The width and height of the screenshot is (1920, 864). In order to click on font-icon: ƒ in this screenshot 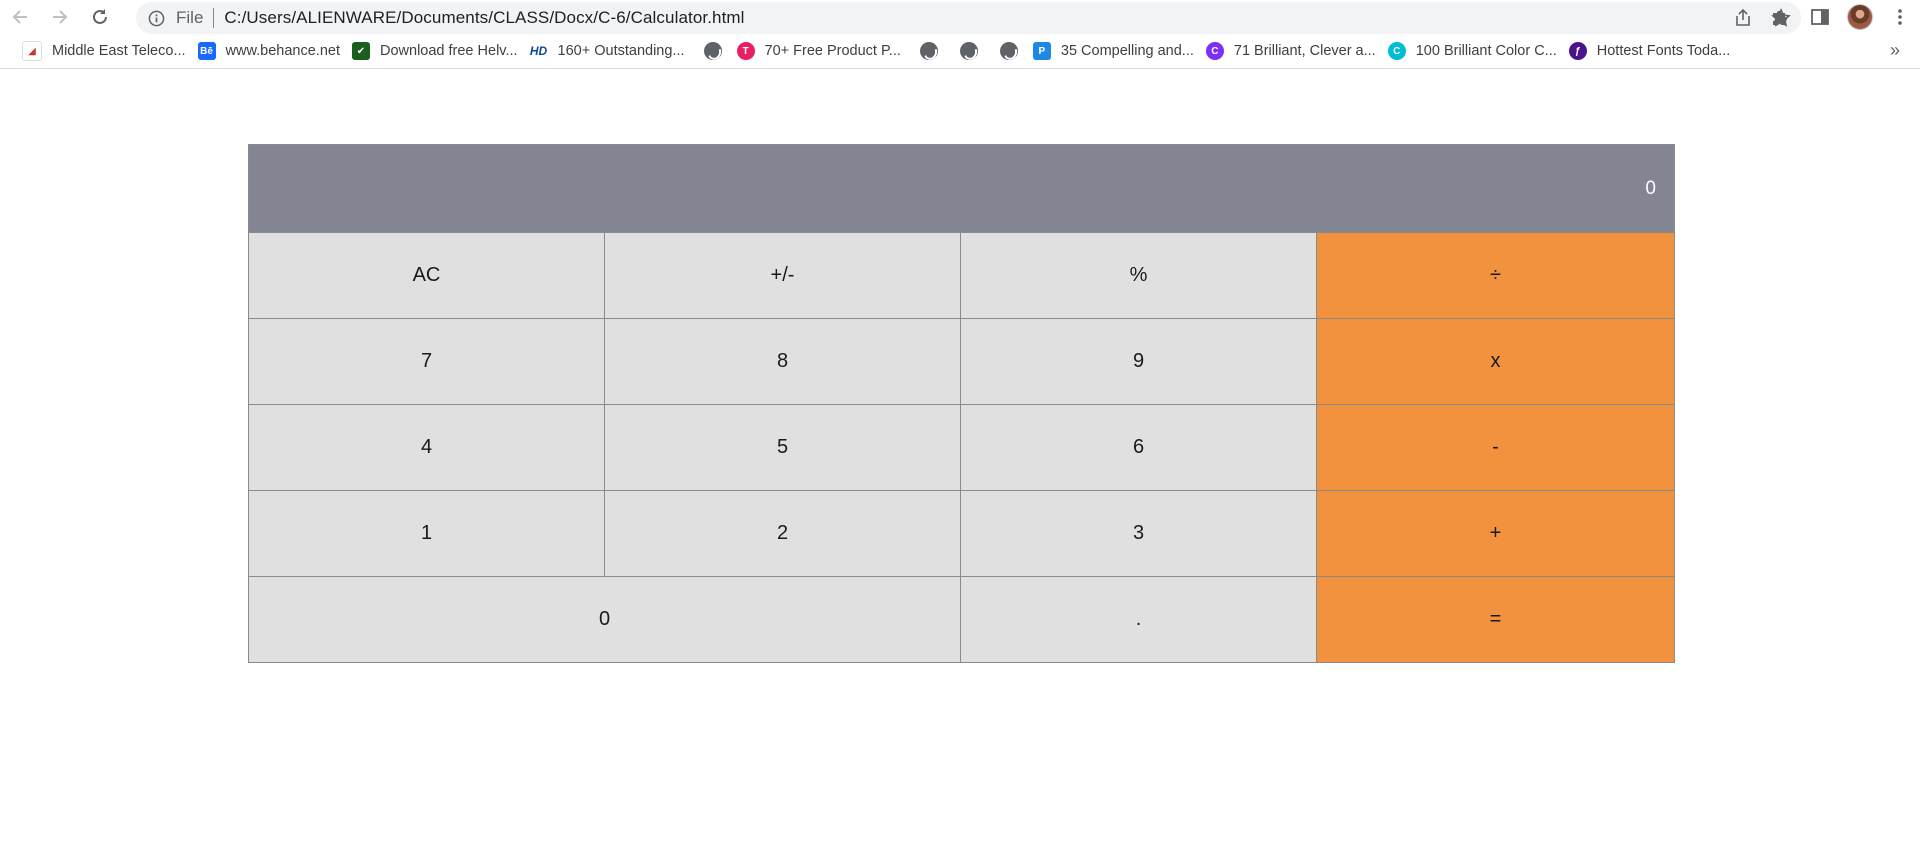, I will do `click(1577, 51)`.